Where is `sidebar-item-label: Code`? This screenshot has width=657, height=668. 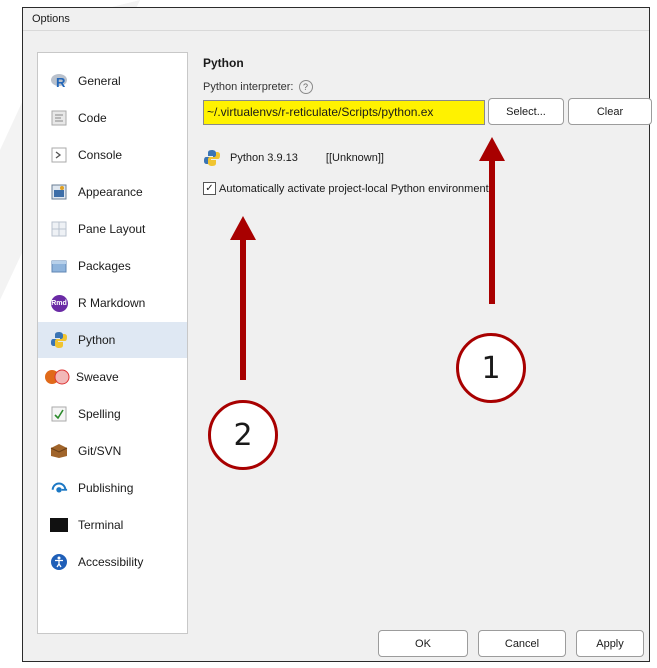
sidebar-item-label: Code is located at coordinates (92, 118).